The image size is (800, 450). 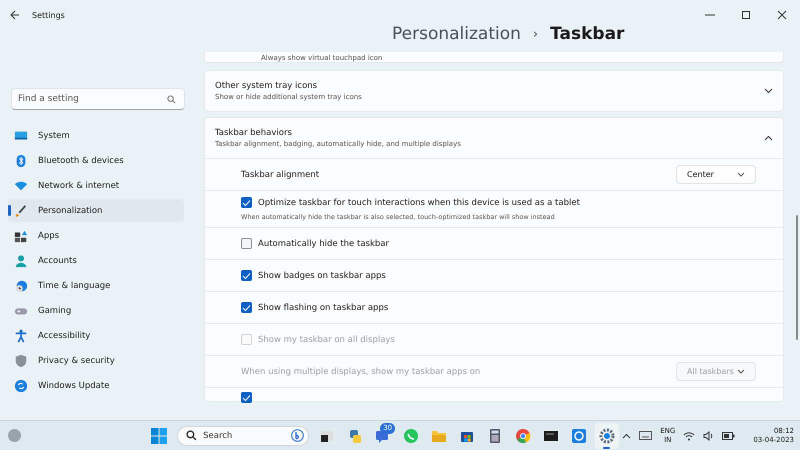 What do you see at coordinates (21, 385) in the screenshot?
I see `update-icon` at bounding box center [21, 385].